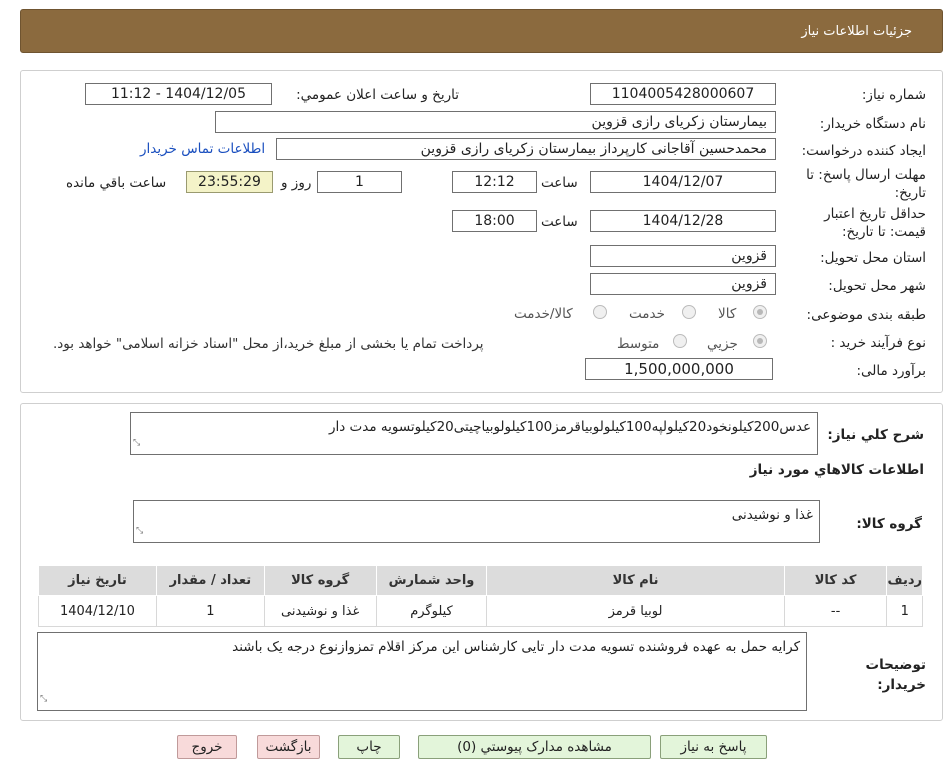 The image size is (944, 780). Describe the element at coordinates (872, 124) in the screenshot. I see `buyer-org-label: نام دستگاه خريدار:` at that location.